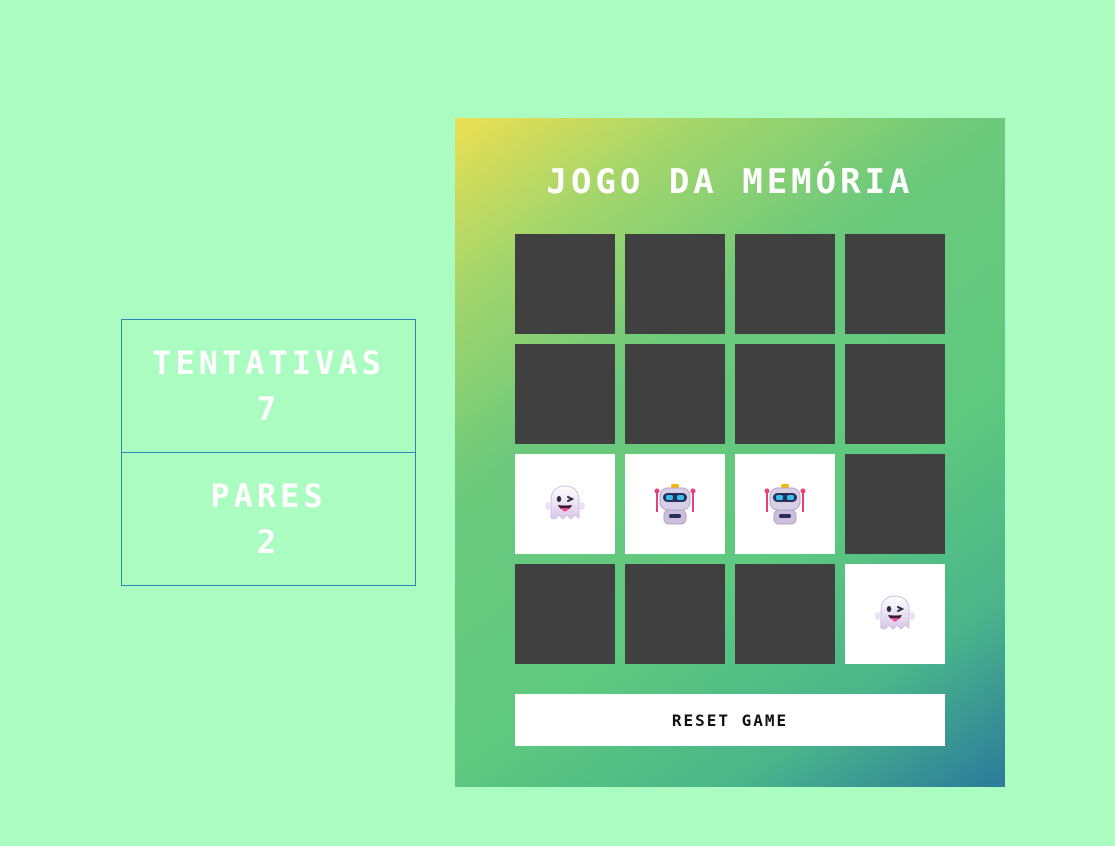 This screenshot has height=846, width=1115. What do you see at coordinates (268, 496) in the screenshot?
I see `pairs-label: PARES` at bounding box center [268, 496].